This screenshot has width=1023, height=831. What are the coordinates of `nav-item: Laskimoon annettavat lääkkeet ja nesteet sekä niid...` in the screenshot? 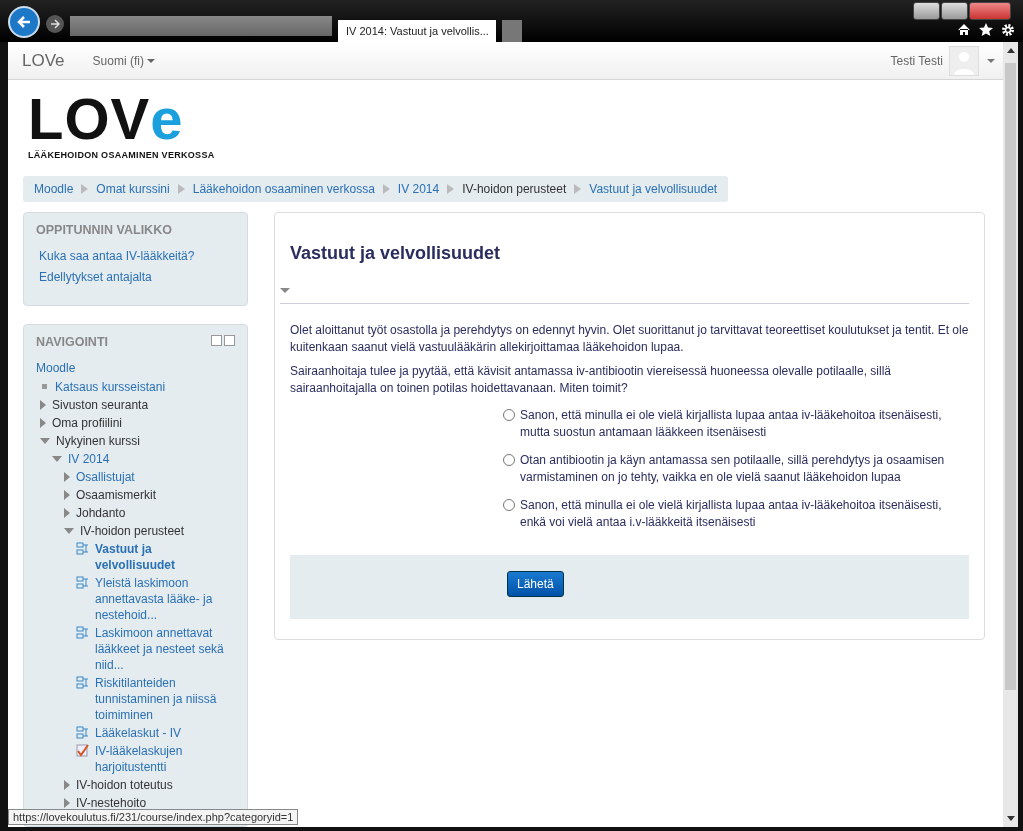 It's located at (165, 649).